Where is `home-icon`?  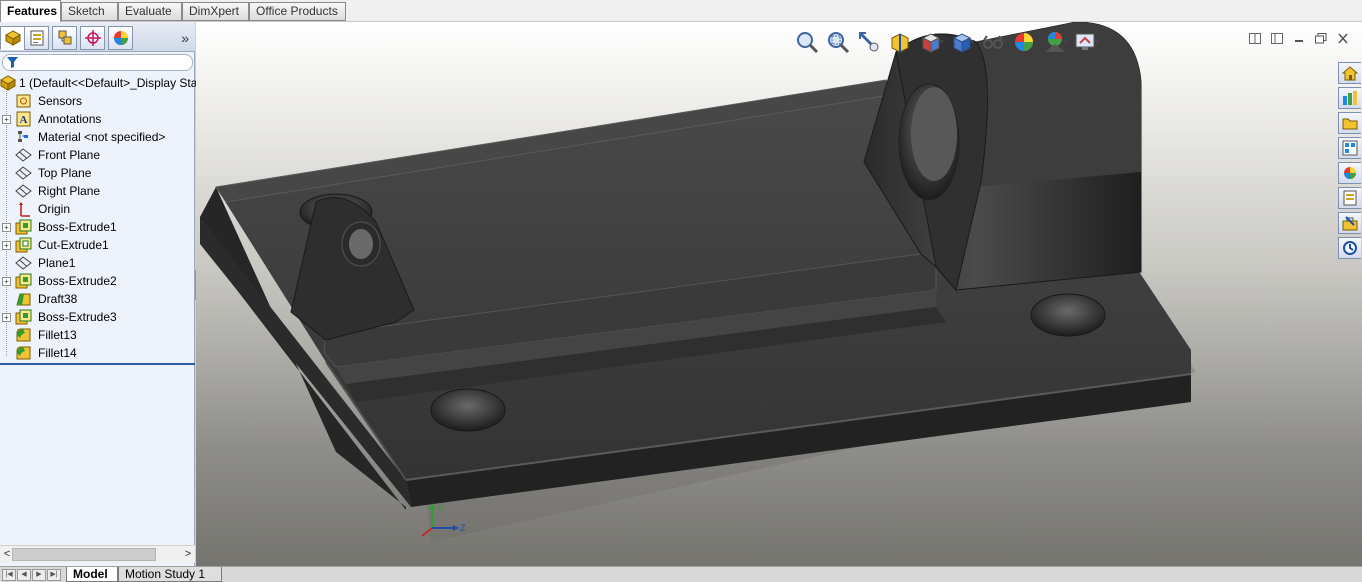
home-icon is located at coordinates (1350, 73).